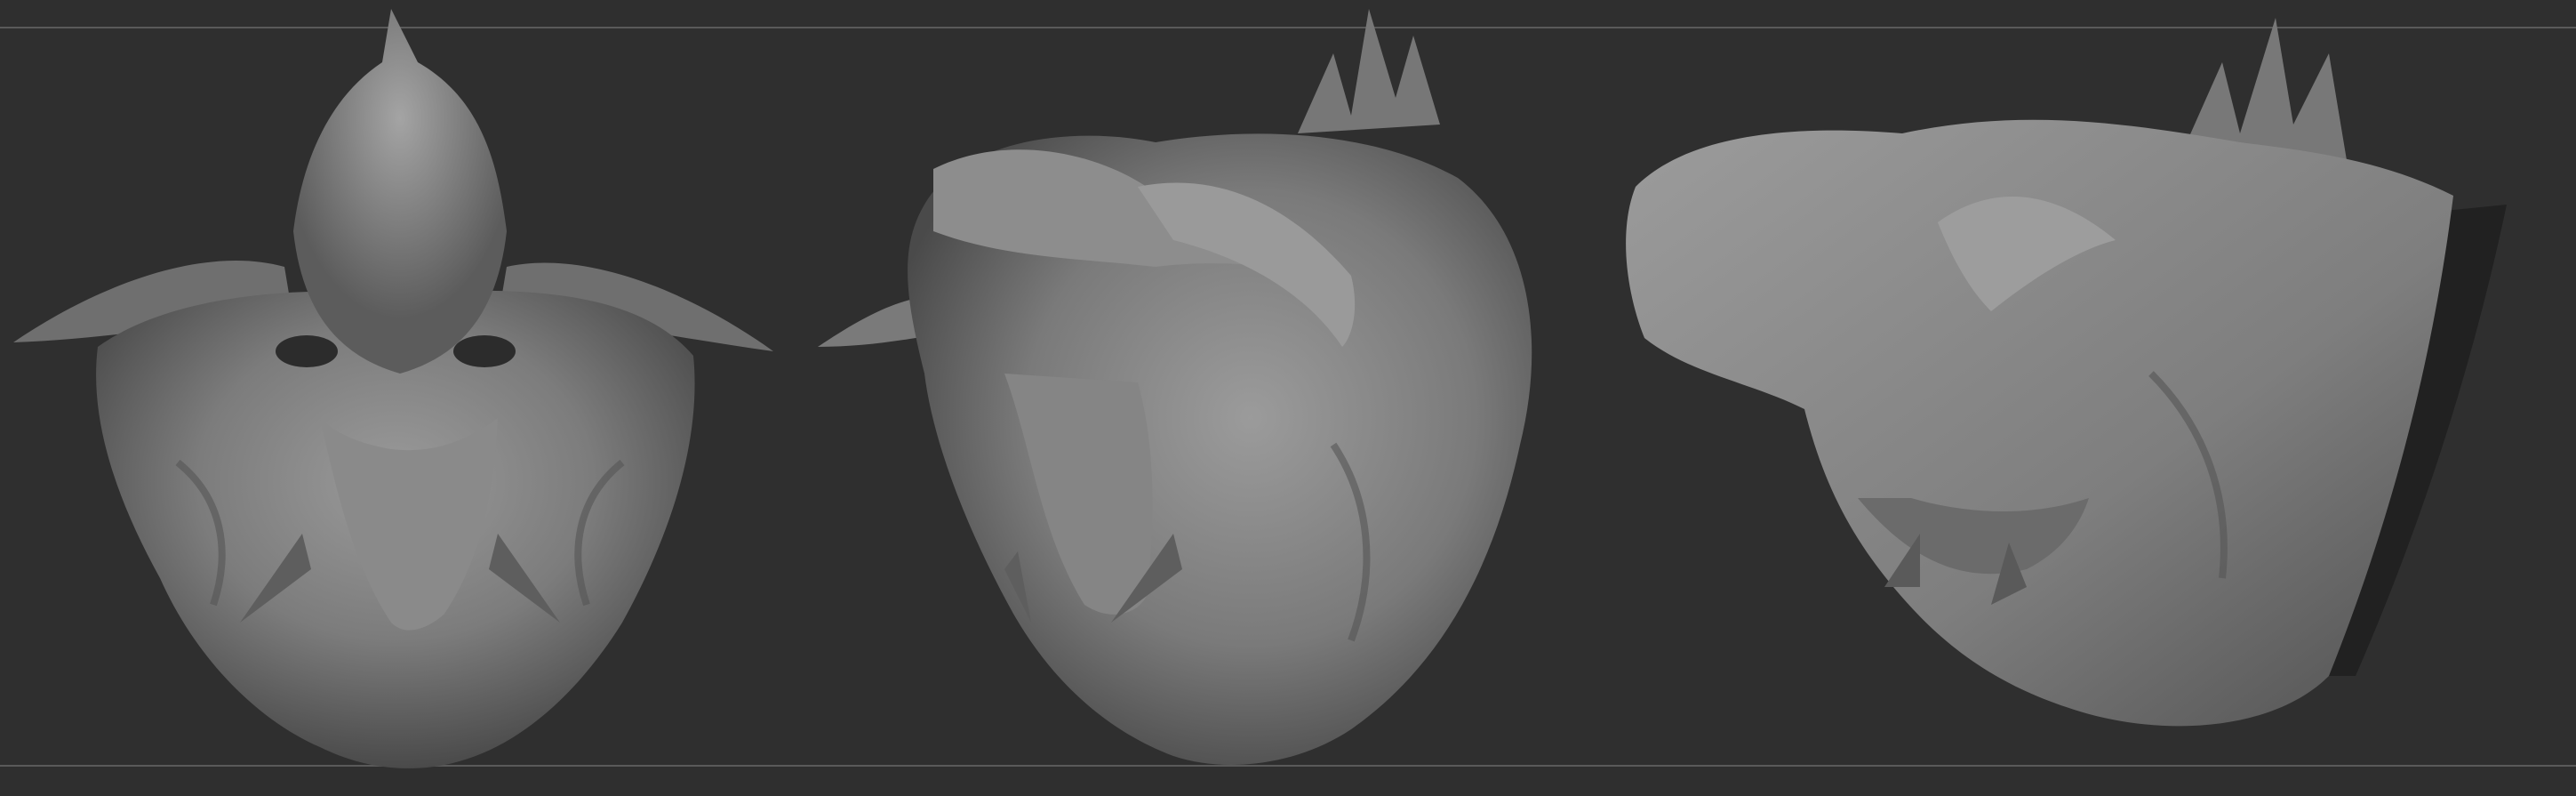 The image size is (2576, 796). What do you see at coordinates (1369, 71) in the screenshot?
I see `back-spikes` at bounding box center [1369, 71].